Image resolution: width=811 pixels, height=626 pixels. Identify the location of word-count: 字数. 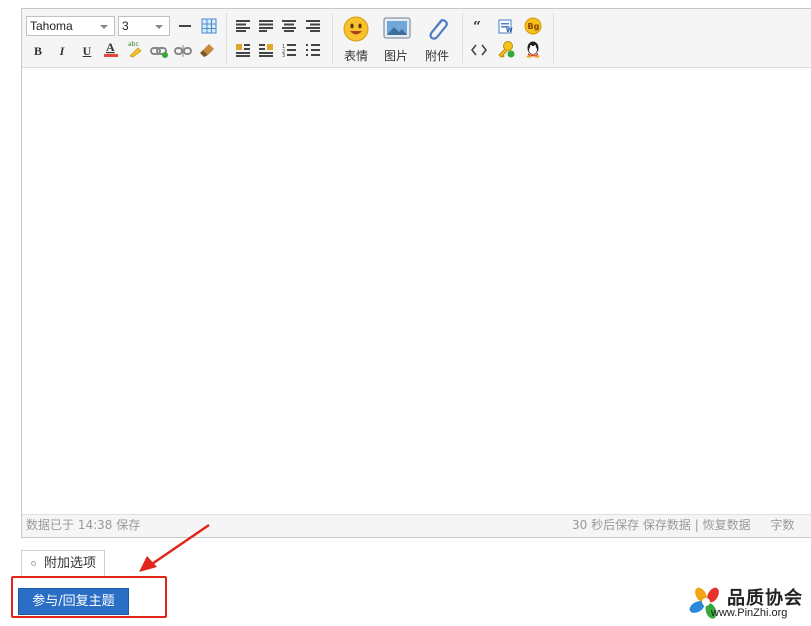
(782, 525).